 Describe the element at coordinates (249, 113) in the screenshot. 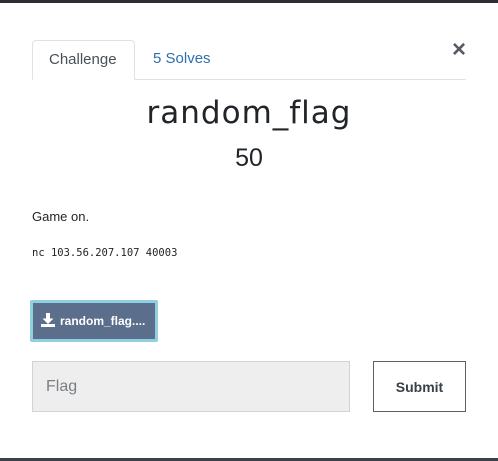

I see `challenge-name: random_flag` at that location.